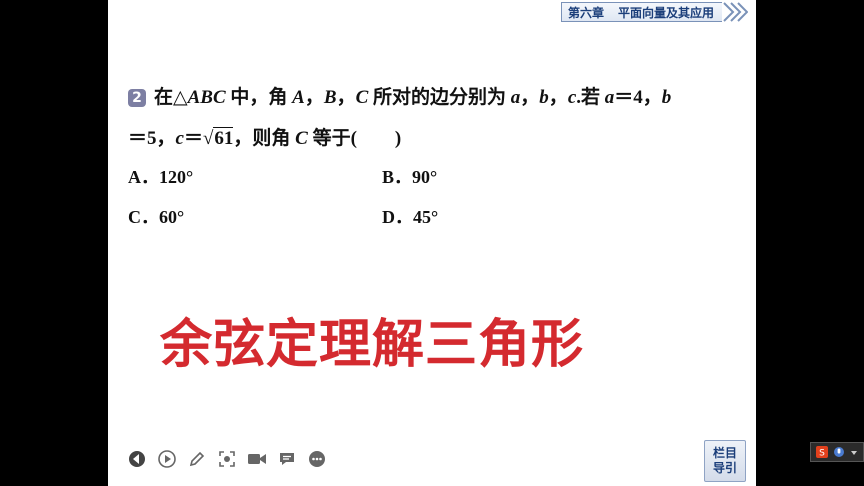 The height and width of the screenshot is (486, 864). Describe the element at coordinates (171, 97) in the screenshot. I see `text: 在△` at that location.